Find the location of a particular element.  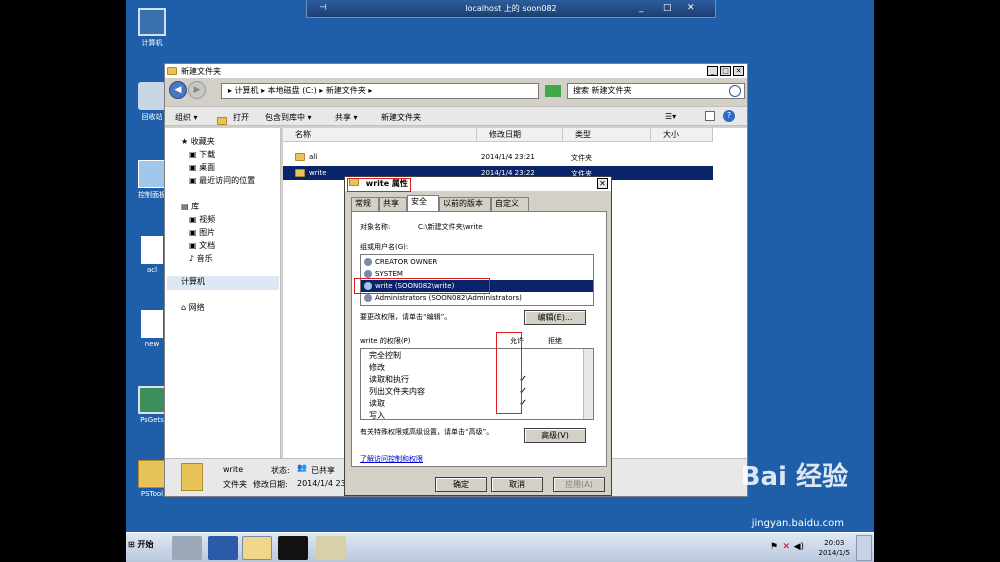

search-input: 搜索 新建文件夹 is located at coordinates (656, 91).